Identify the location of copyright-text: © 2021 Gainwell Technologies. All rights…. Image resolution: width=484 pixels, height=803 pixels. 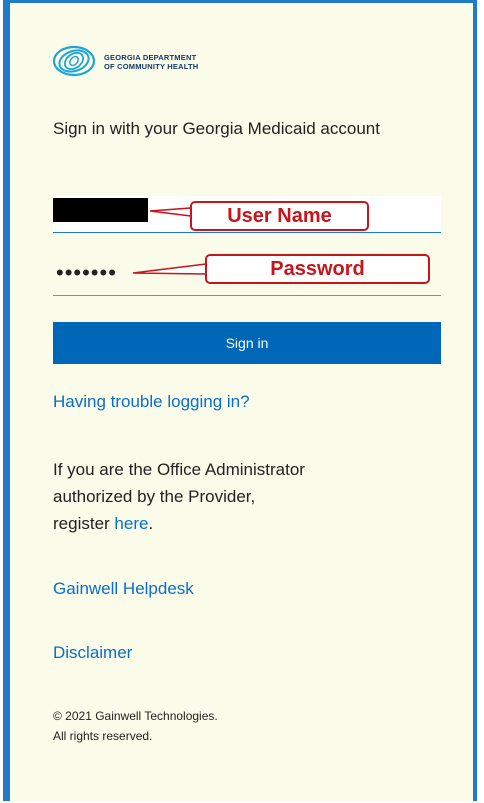
(203, 726).